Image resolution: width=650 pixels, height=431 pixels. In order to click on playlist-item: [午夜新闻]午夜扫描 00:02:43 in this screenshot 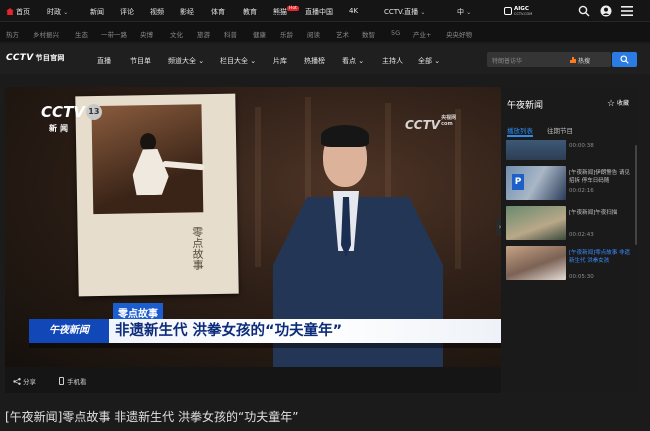, I will do `click(570, 224)`.